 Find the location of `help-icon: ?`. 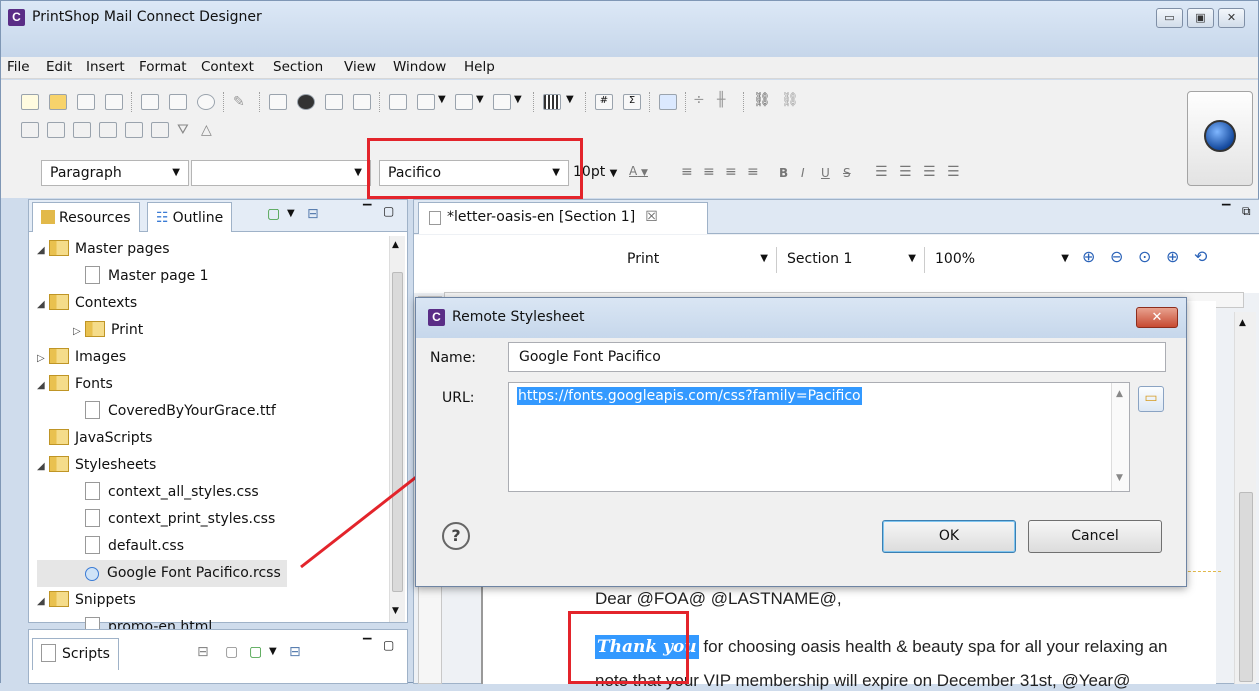

help-icon: ? is located at coordinates (456, 536).